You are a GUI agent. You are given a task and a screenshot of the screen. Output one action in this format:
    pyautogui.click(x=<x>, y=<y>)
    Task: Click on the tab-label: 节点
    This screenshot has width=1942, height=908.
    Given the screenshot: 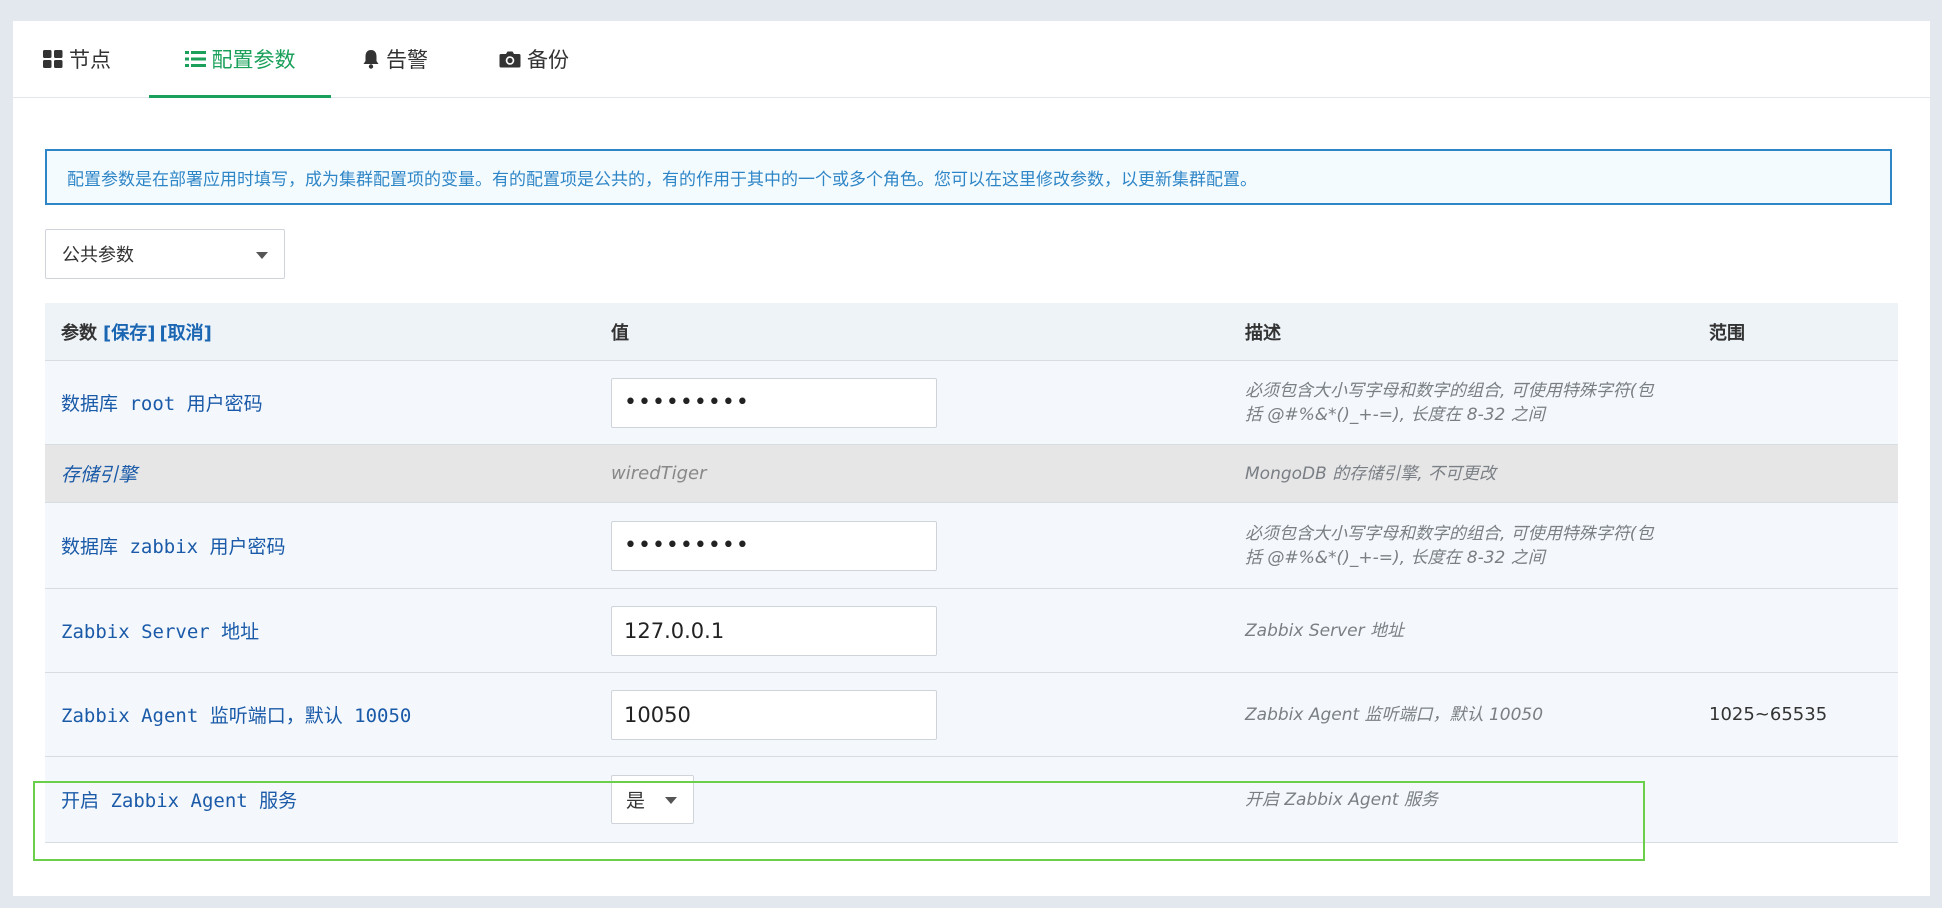 What is the action you would take?
    pyautogui.click(x=90, y=60)
    